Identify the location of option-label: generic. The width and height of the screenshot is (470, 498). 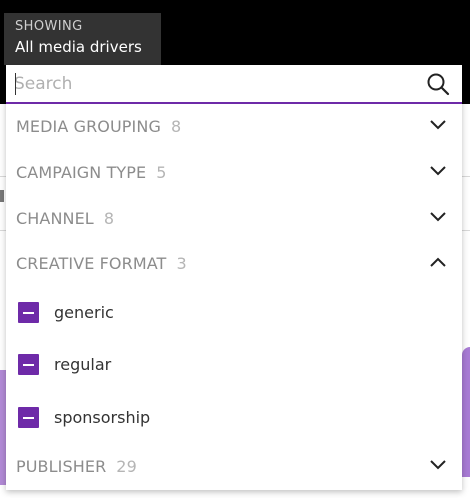
(84, 312).